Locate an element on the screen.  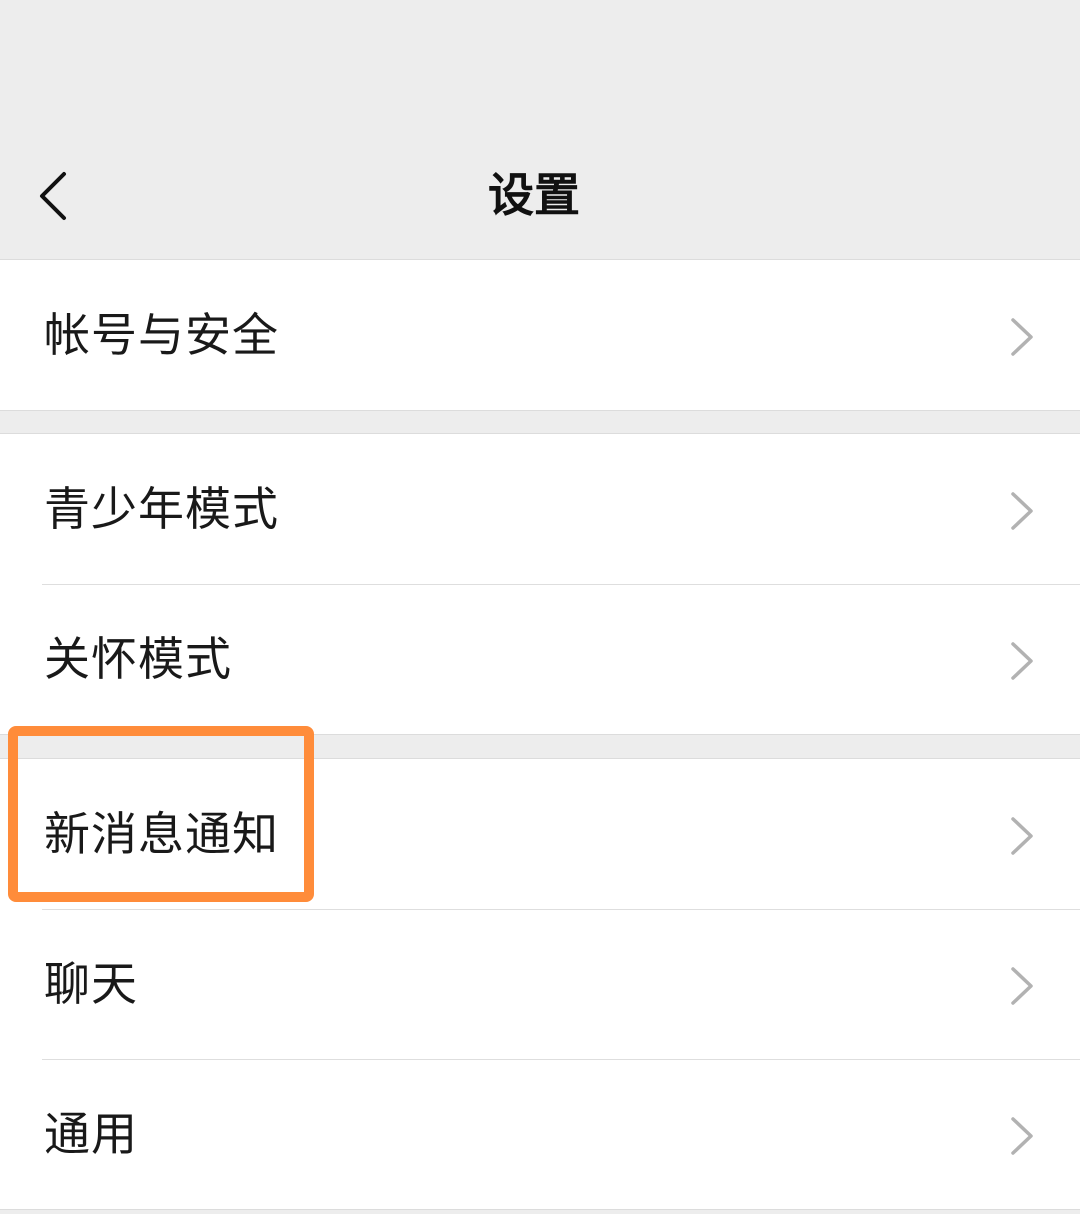
settings-item-label: 青少年模式 is located at coordinates (161, 509).